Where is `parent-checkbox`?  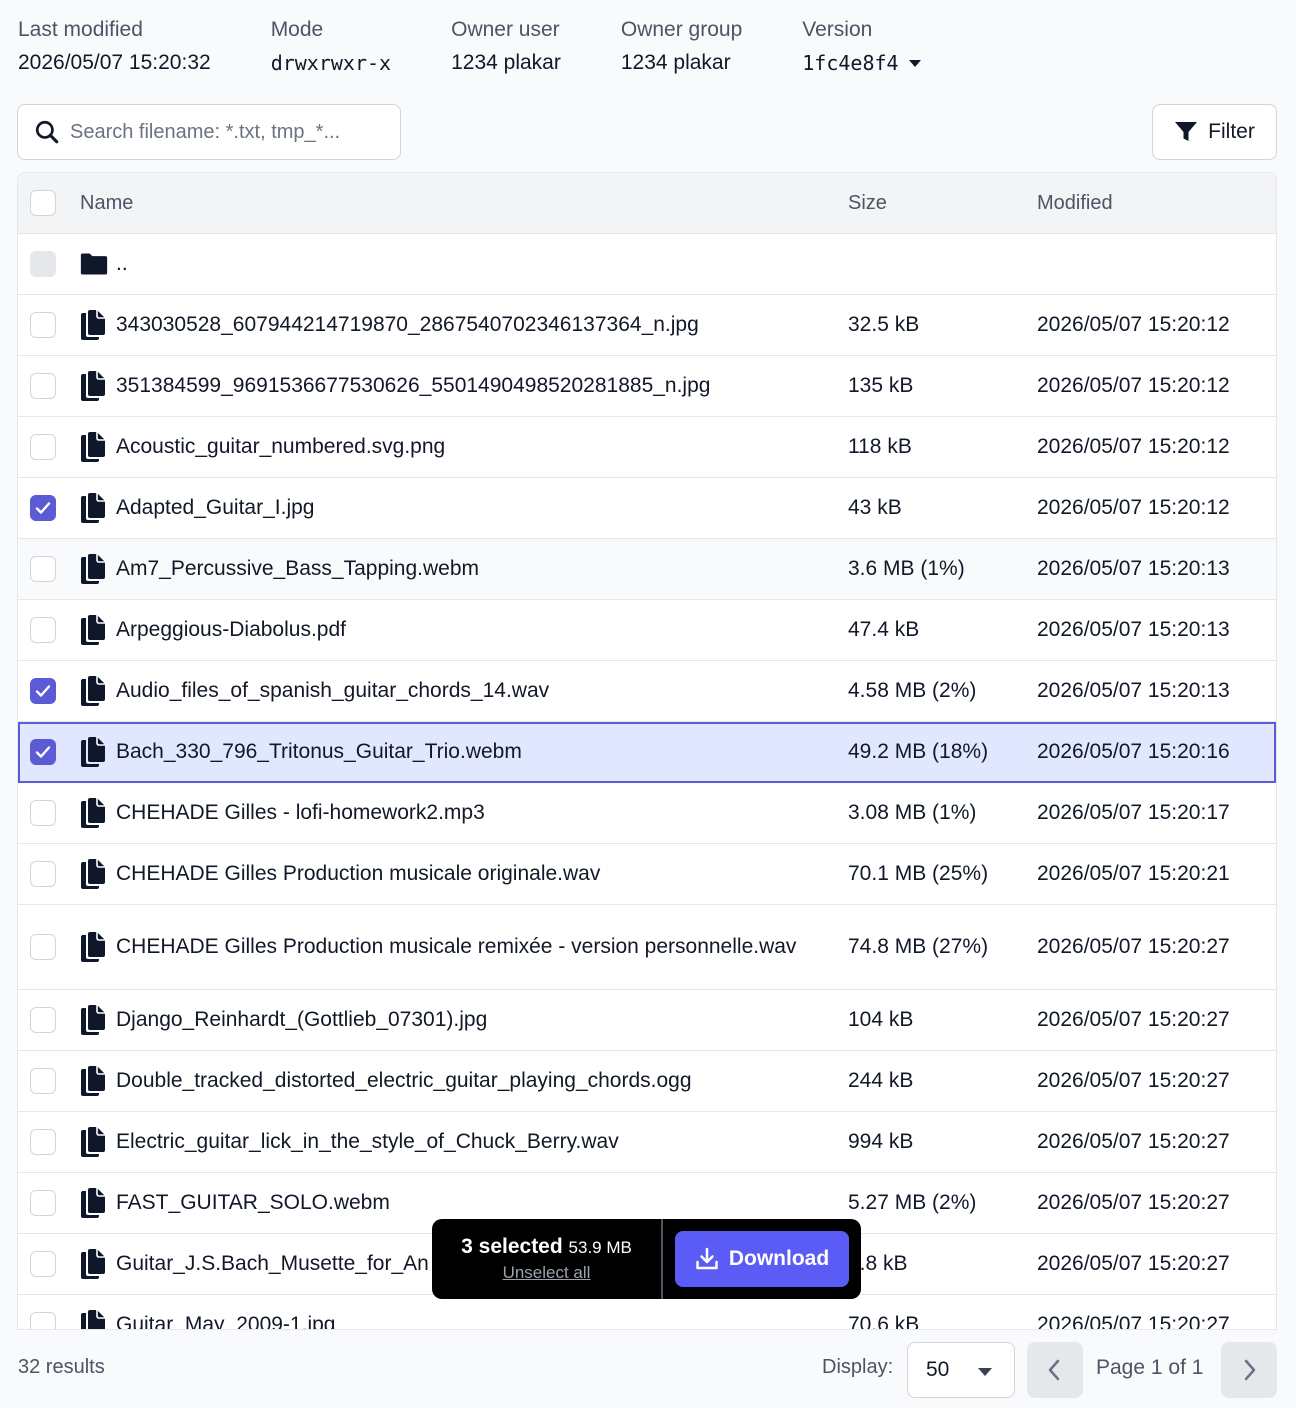
parent-checkbox is located at coordinates (43, 264).